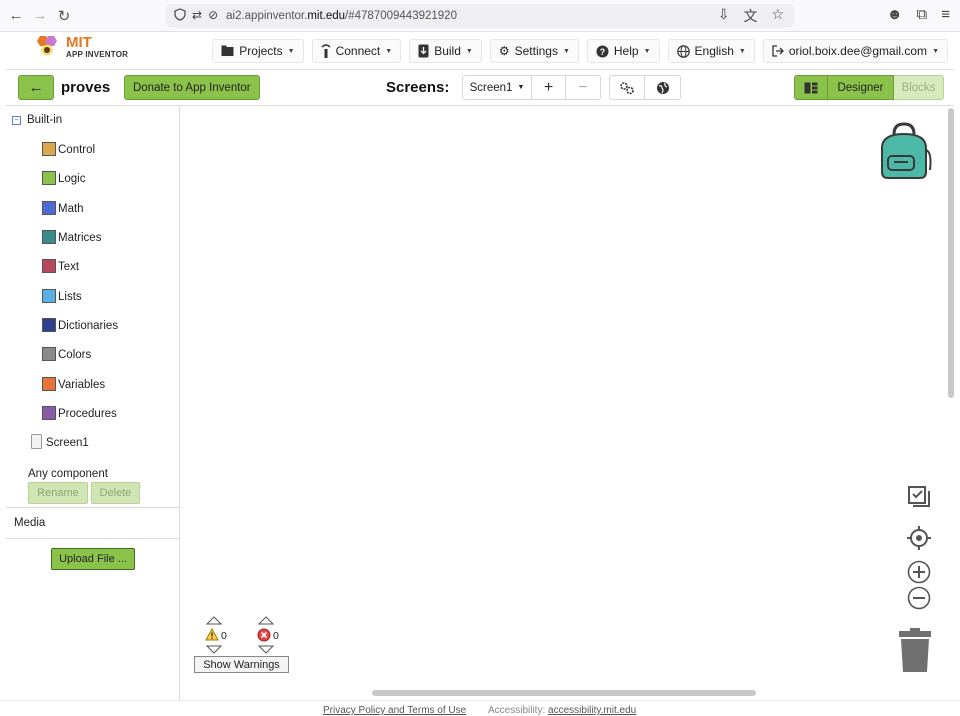 The height and width of the screenshot is (716, 960). I want to click on recenter-target-icon, so click(919, 538).